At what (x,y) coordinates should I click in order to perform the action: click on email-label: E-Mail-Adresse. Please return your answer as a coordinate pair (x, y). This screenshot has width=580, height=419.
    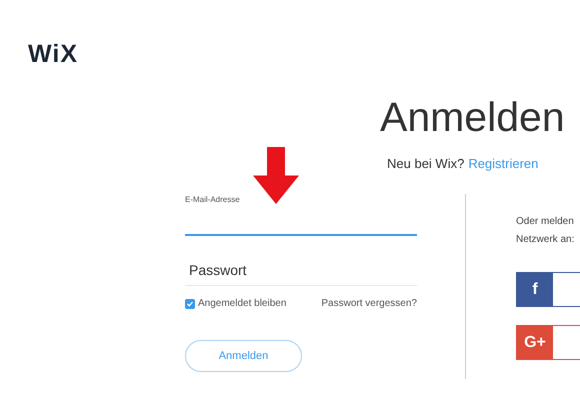
    Looking at the image, I should click on (212, 199).